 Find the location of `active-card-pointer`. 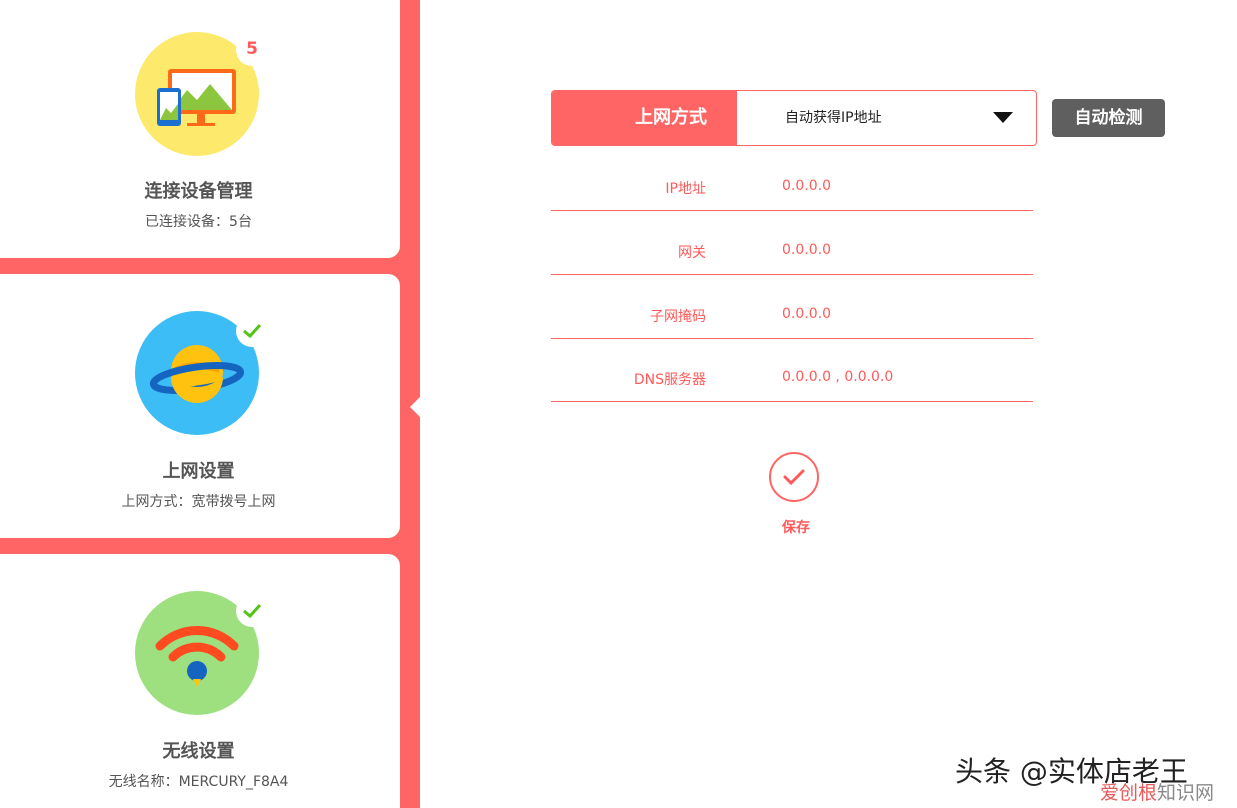

active-card-pointer is located at coordinates (415, 407).